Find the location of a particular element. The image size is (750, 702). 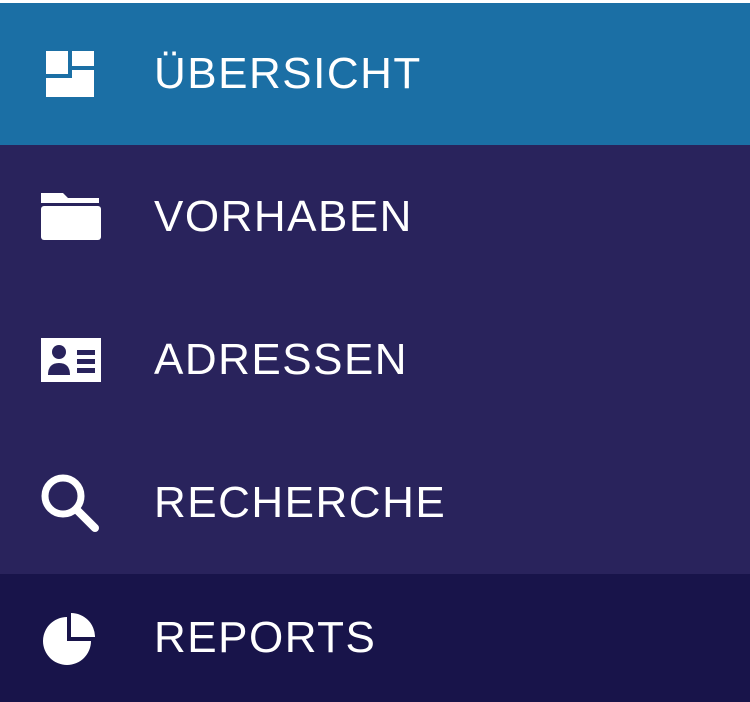

dashboard-icon is located at coordinates (70, 74).